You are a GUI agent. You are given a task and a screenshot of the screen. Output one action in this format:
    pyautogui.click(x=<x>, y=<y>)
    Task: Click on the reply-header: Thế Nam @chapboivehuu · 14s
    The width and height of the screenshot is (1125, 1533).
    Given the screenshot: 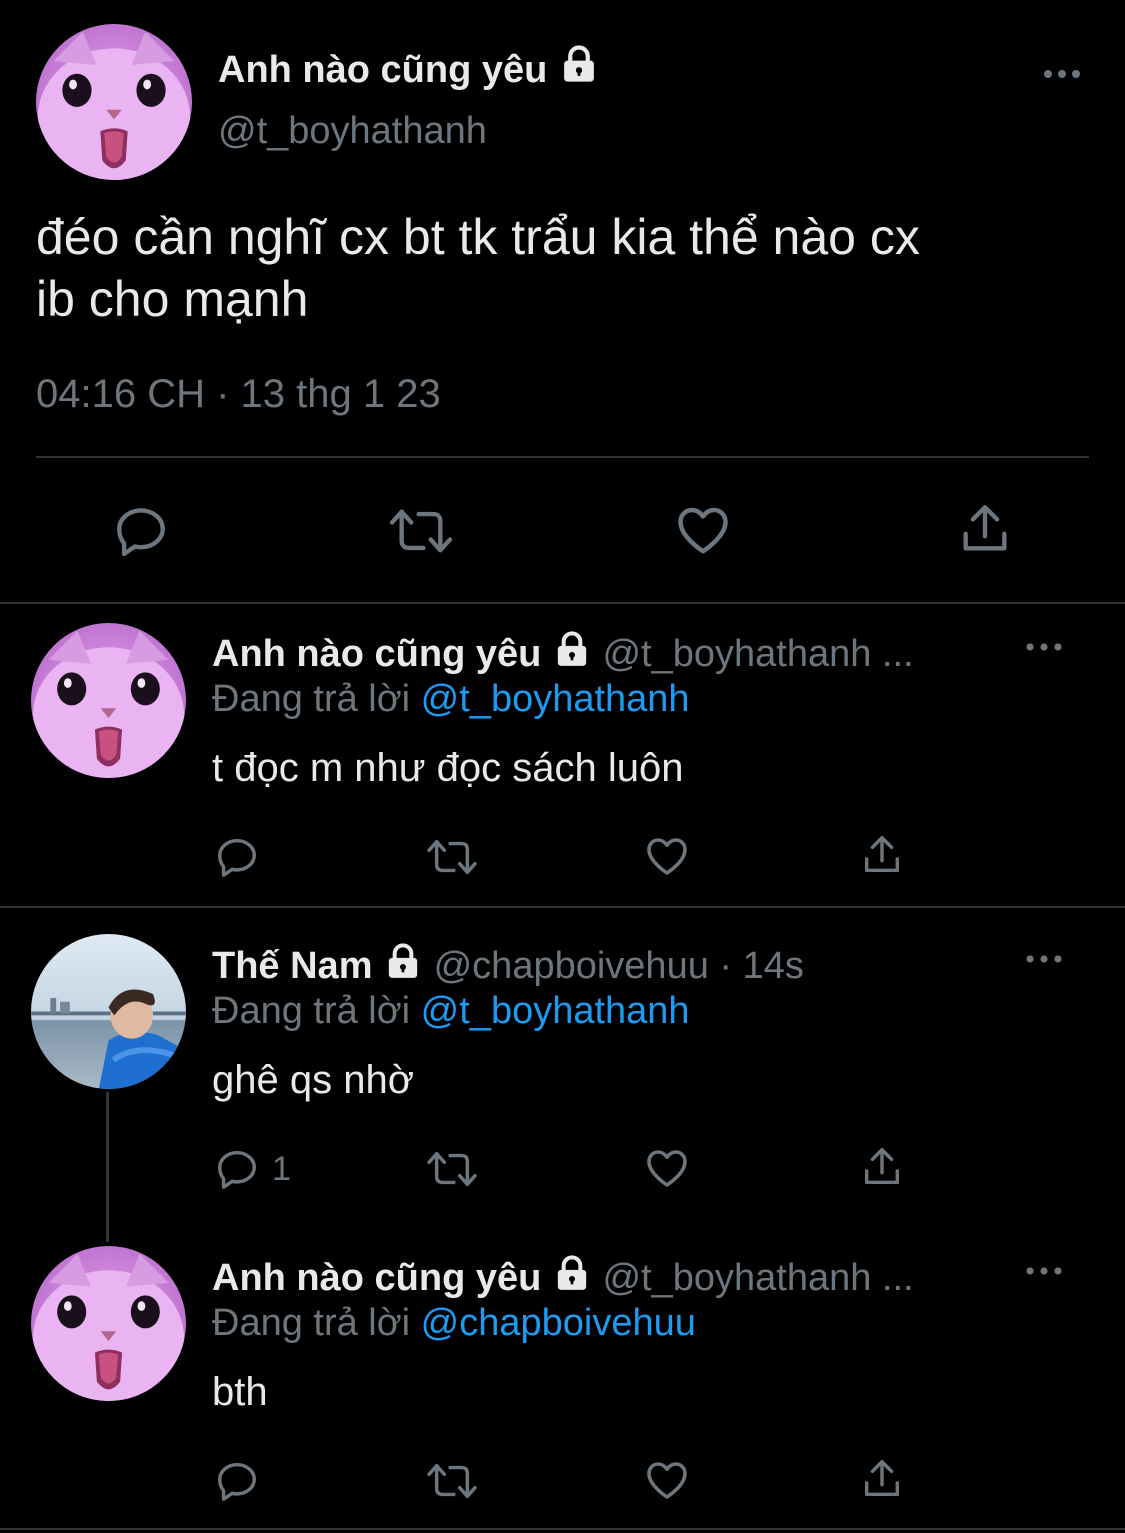 What is the action you would take?
    pyautogui.click(x=508, y=965)
    